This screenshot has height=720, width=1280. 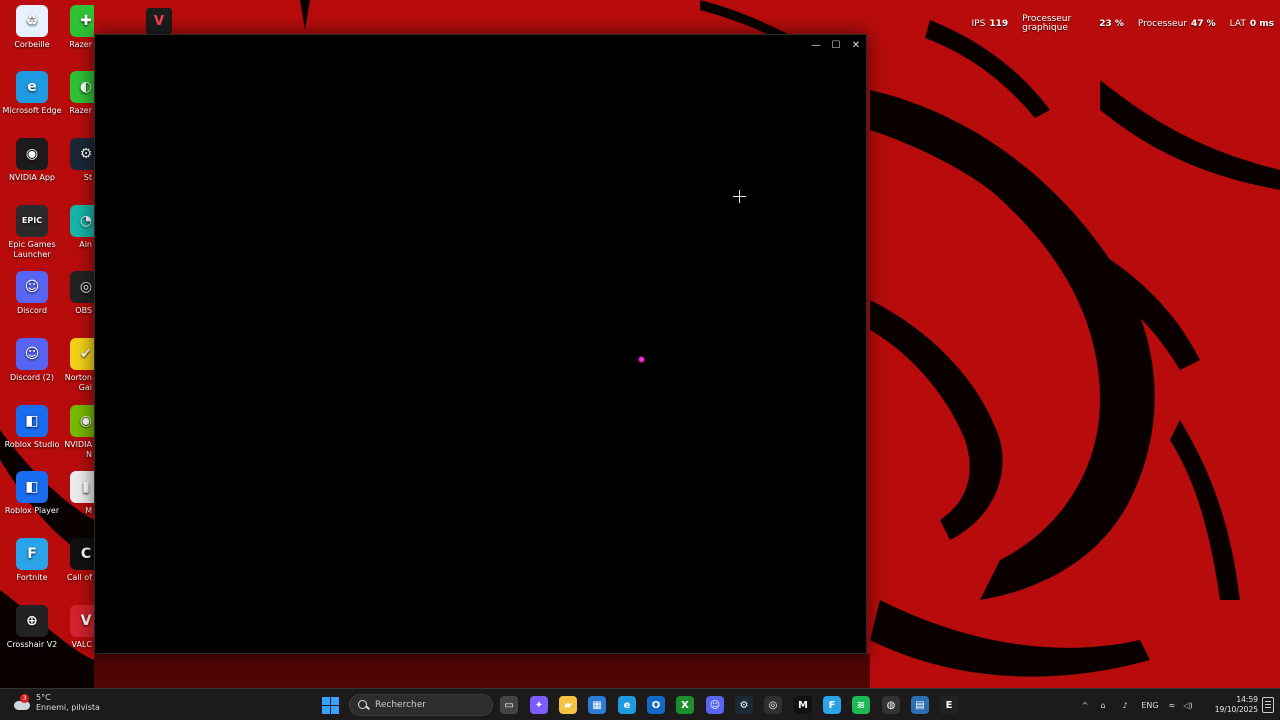 I want to click on start-button, so click(x=330, y=705).